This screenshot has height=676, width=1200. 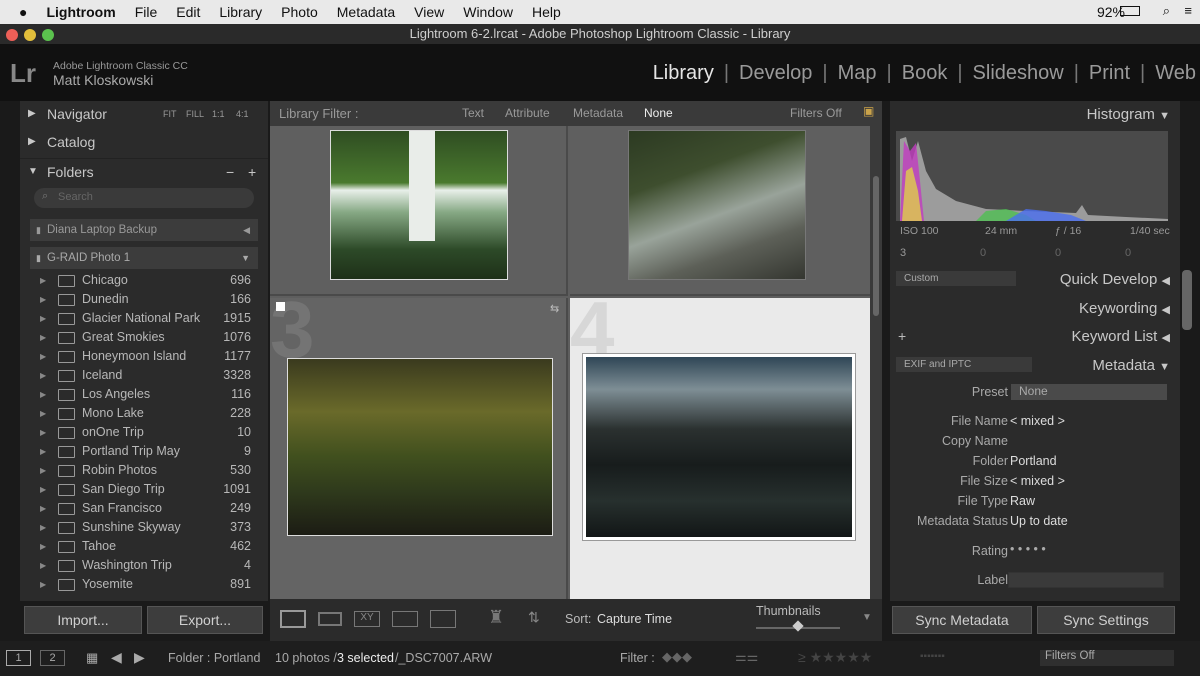 I want to click on add-keyword-button: +, so click(x=902, y=336).